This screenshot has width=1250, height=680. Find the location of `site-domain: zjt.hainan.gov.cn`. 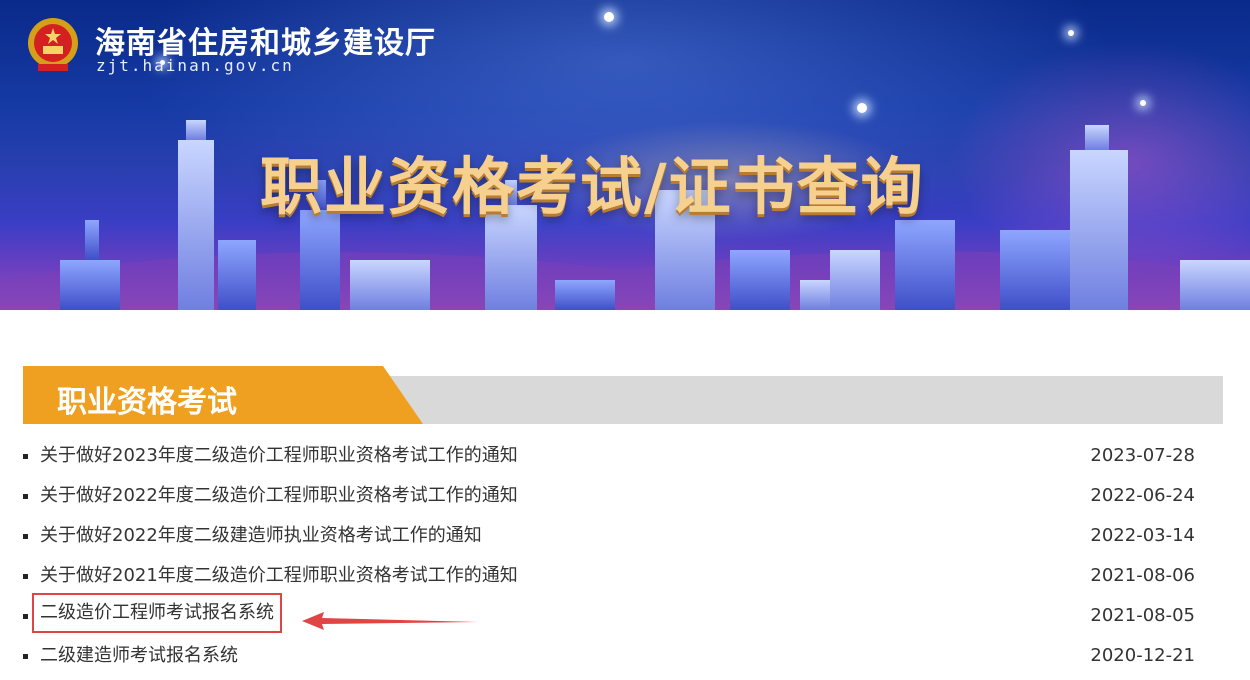

site-domain: zjt.hainan.gov.cn is located at coordinates (195, 65).